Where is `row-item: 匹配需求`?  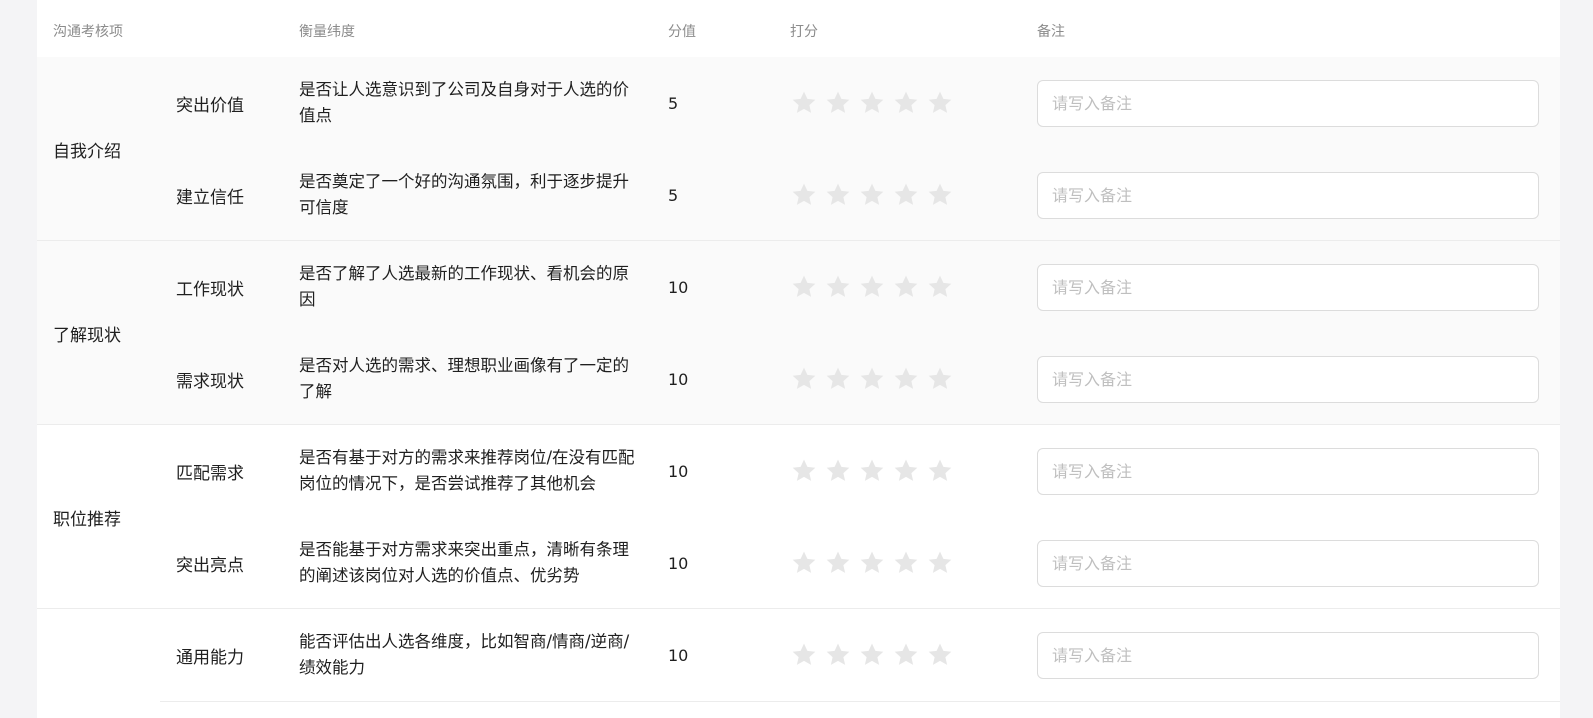
row-item: 匹配需求 is located at coordinates (210, 473).